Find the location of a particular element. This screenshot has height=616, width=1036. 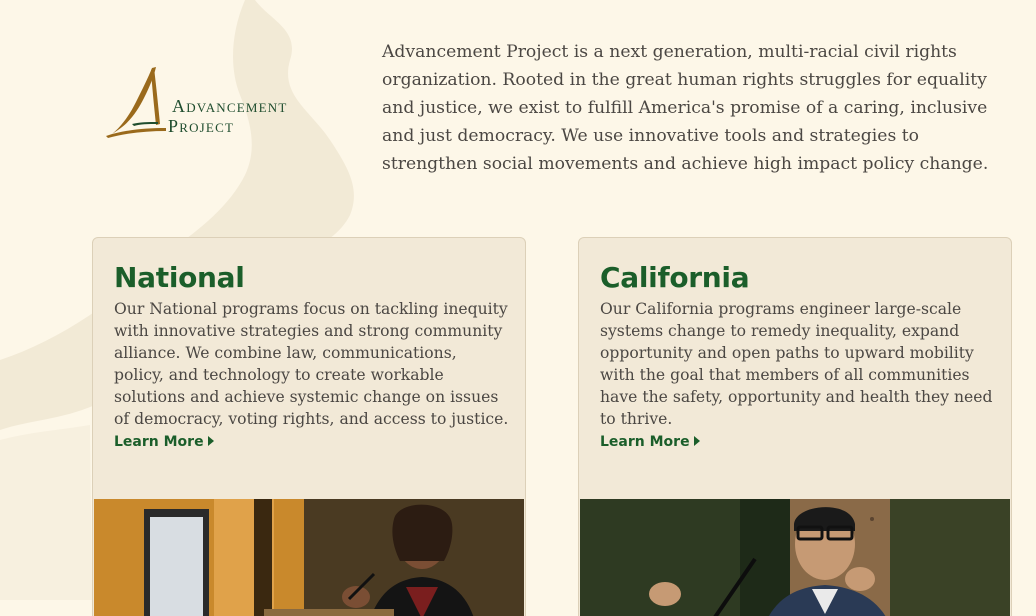

california-photo is located at coordinates (795, 557).